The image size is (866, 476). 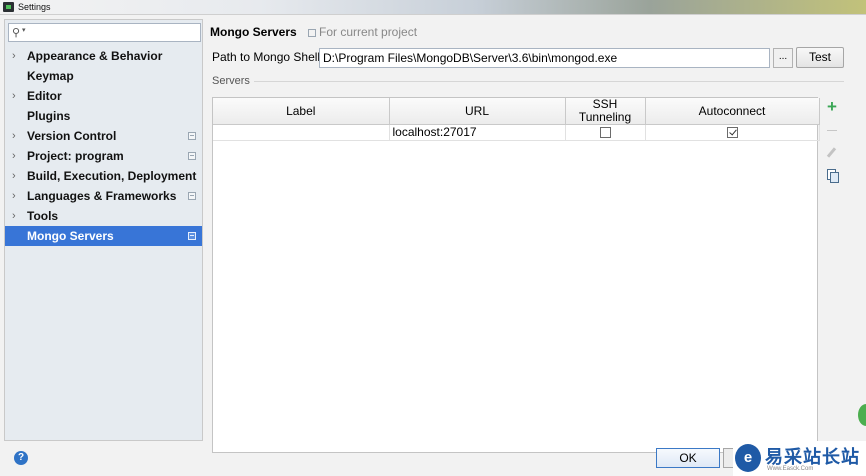 I want to click on help-icon: ?, so click(x=21, y=458).